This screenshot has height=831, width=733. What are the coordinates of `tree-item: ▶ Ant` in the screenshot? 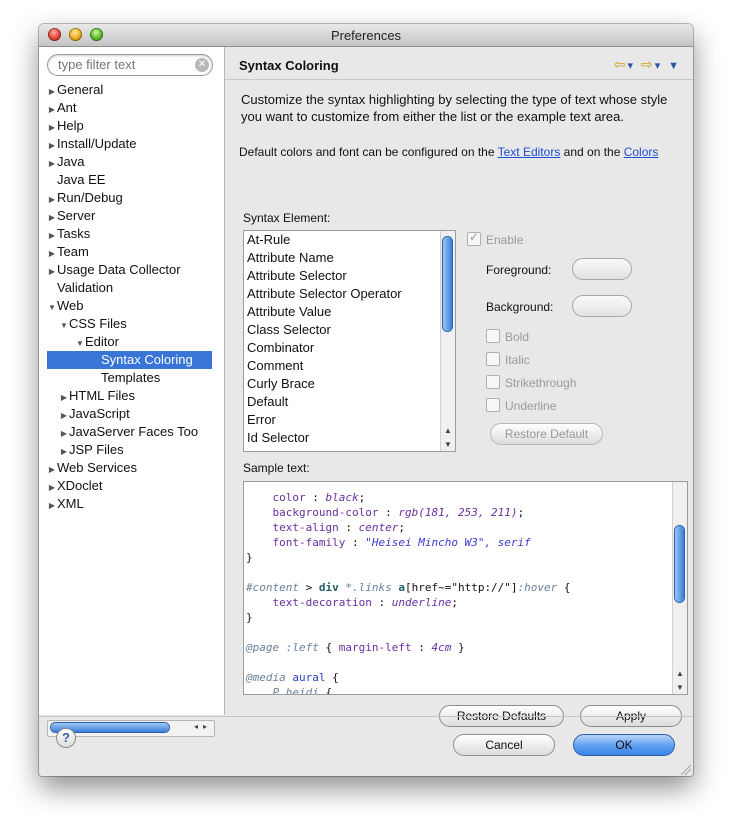 It's located at (62, 108).